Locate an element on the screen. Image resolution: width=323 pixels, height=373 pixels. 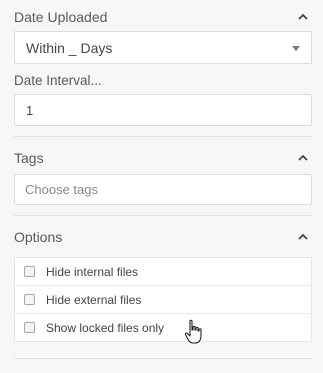
option-hide-internal: Hide internal files is located at coordinates (163, 272).